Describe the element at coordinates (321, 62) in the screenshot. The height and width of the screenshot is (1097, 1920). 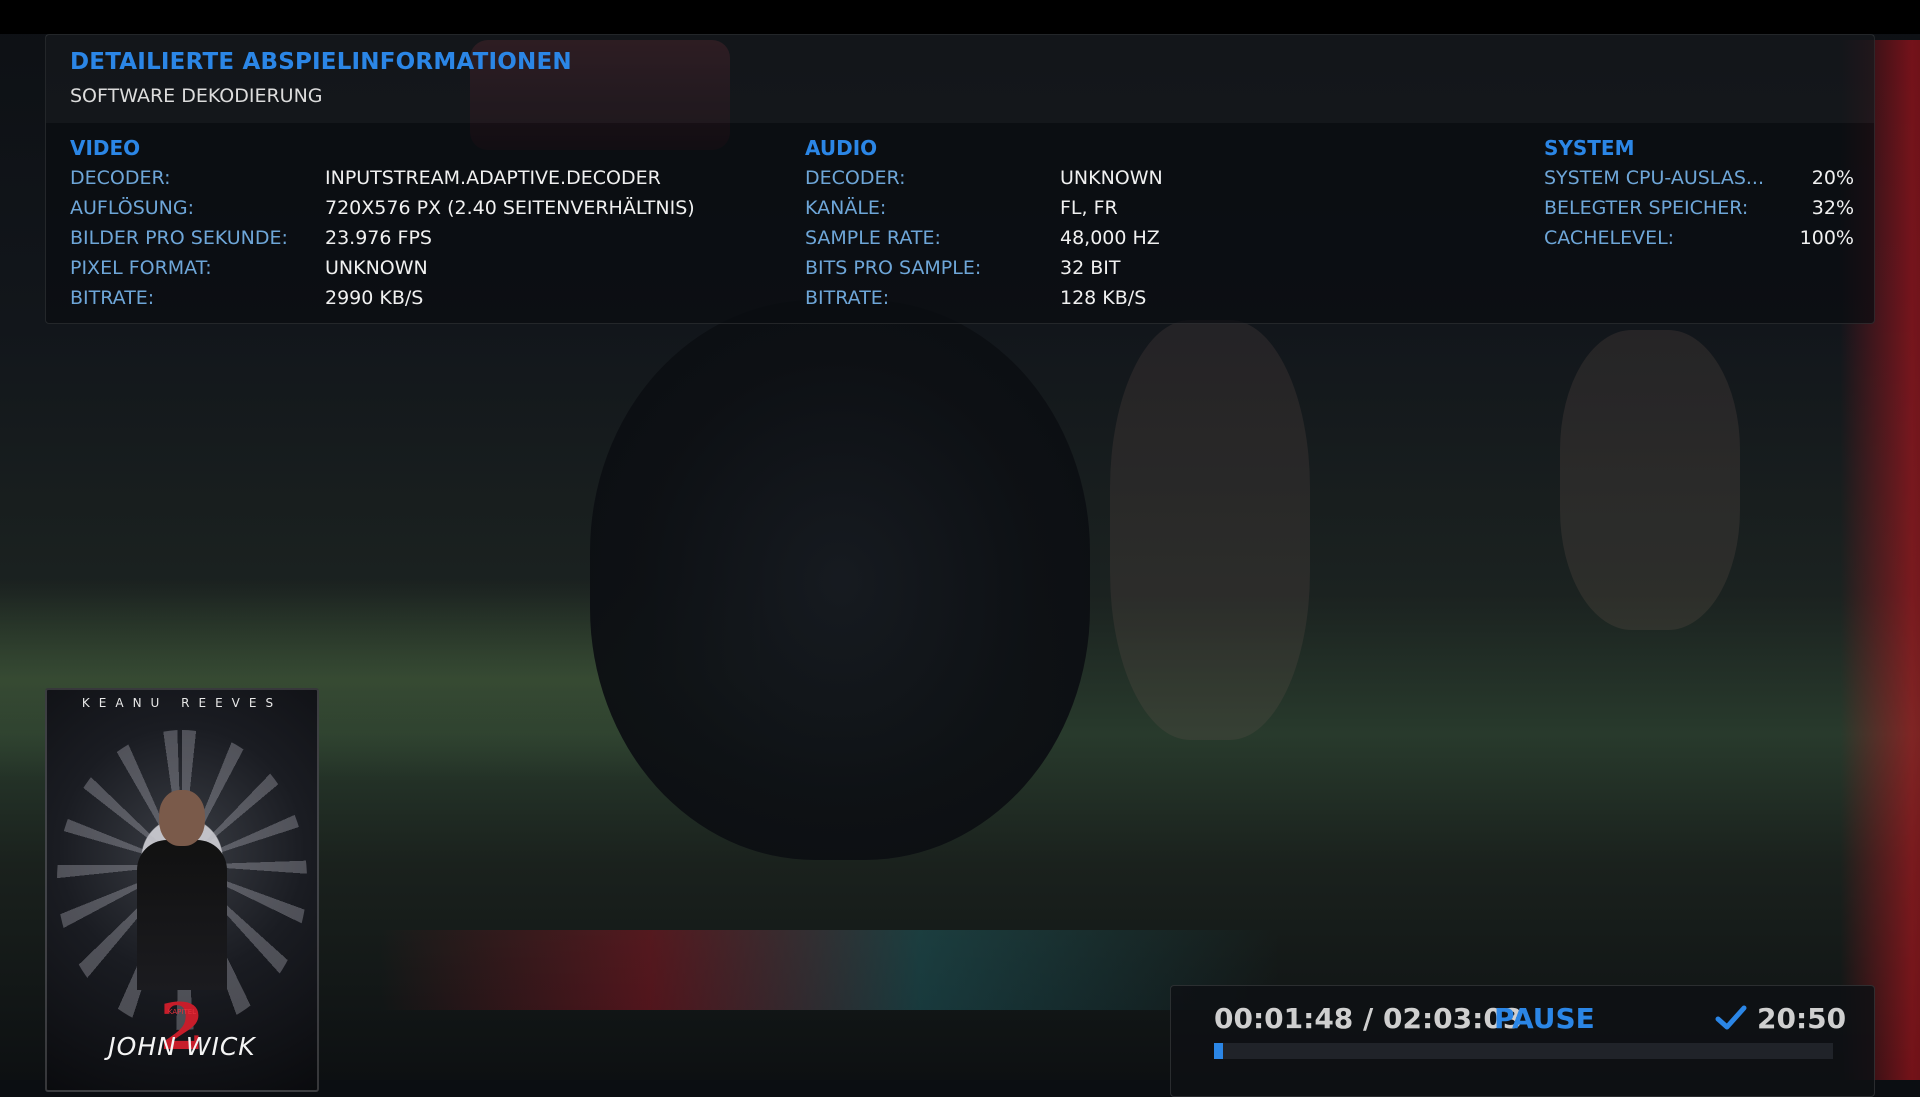
I see `panel-title: DETAILIERTE ABSPIELINFORMATIONEN` at that location.